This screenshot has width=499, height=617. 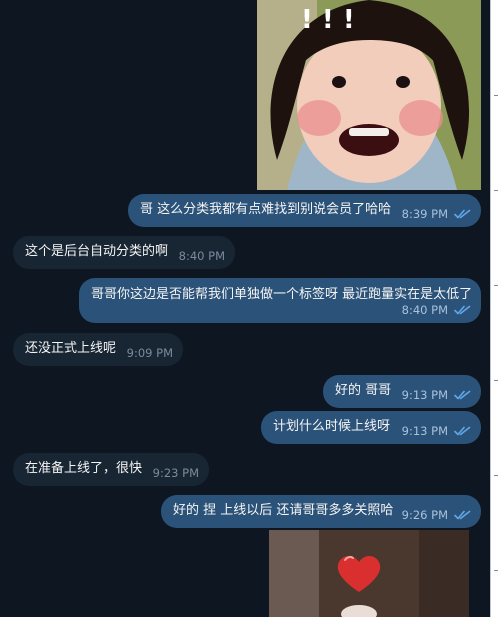 I want to click on message-bubble-incoming: 在准备上线了，很快 9:23 PM, so click(x=111, y=469).